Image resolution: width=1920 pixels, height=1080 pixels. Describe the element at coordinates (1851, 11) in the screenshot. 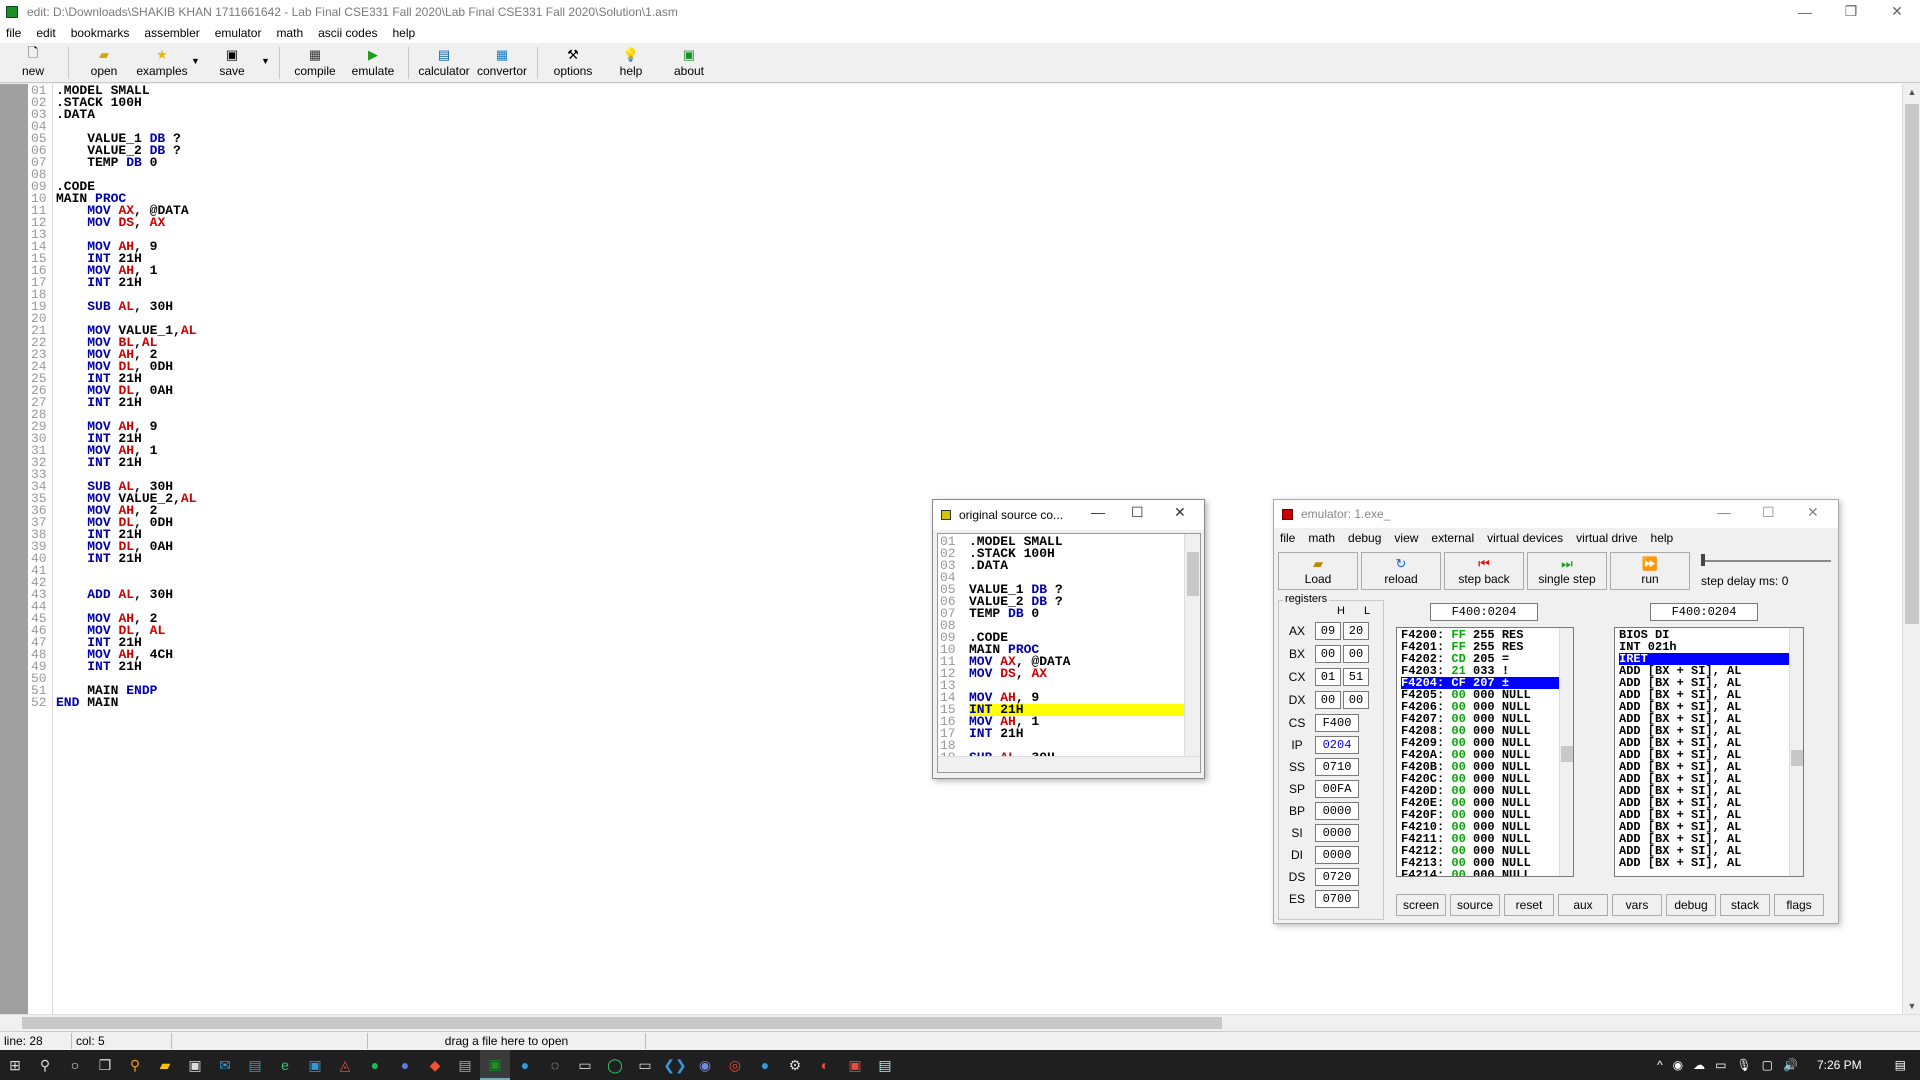

I see `maximize-button: ❐` at that location.